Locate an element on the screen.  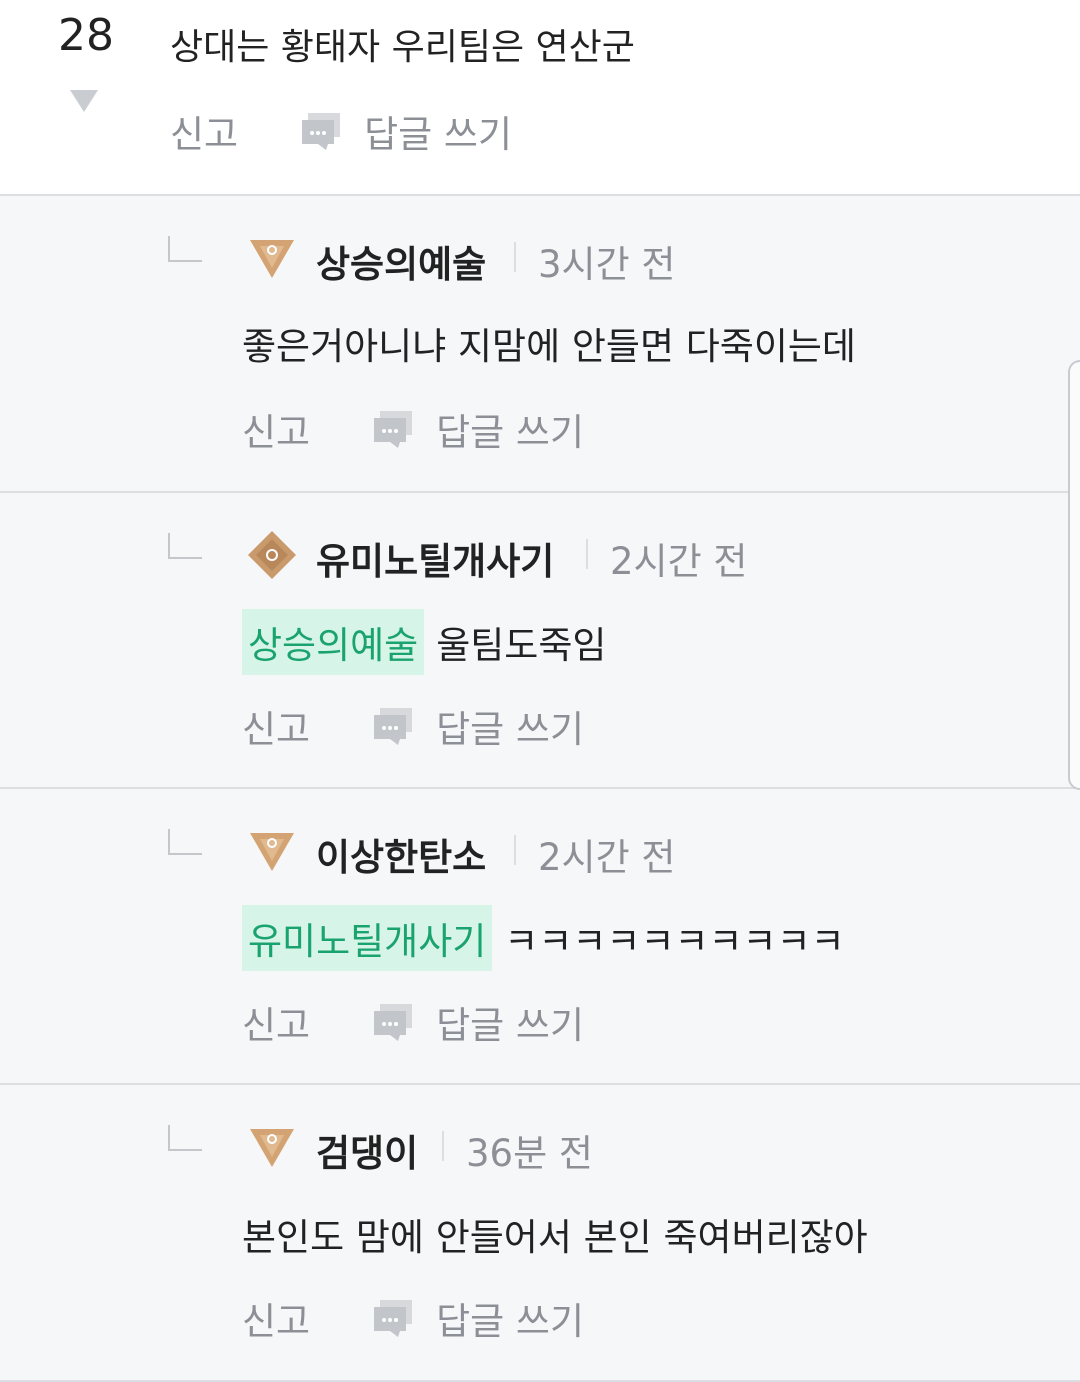
reply-text-row: 좋은거아니냐 지맘에 안들면 다죽이는데 is located at coordinates (549, 343).